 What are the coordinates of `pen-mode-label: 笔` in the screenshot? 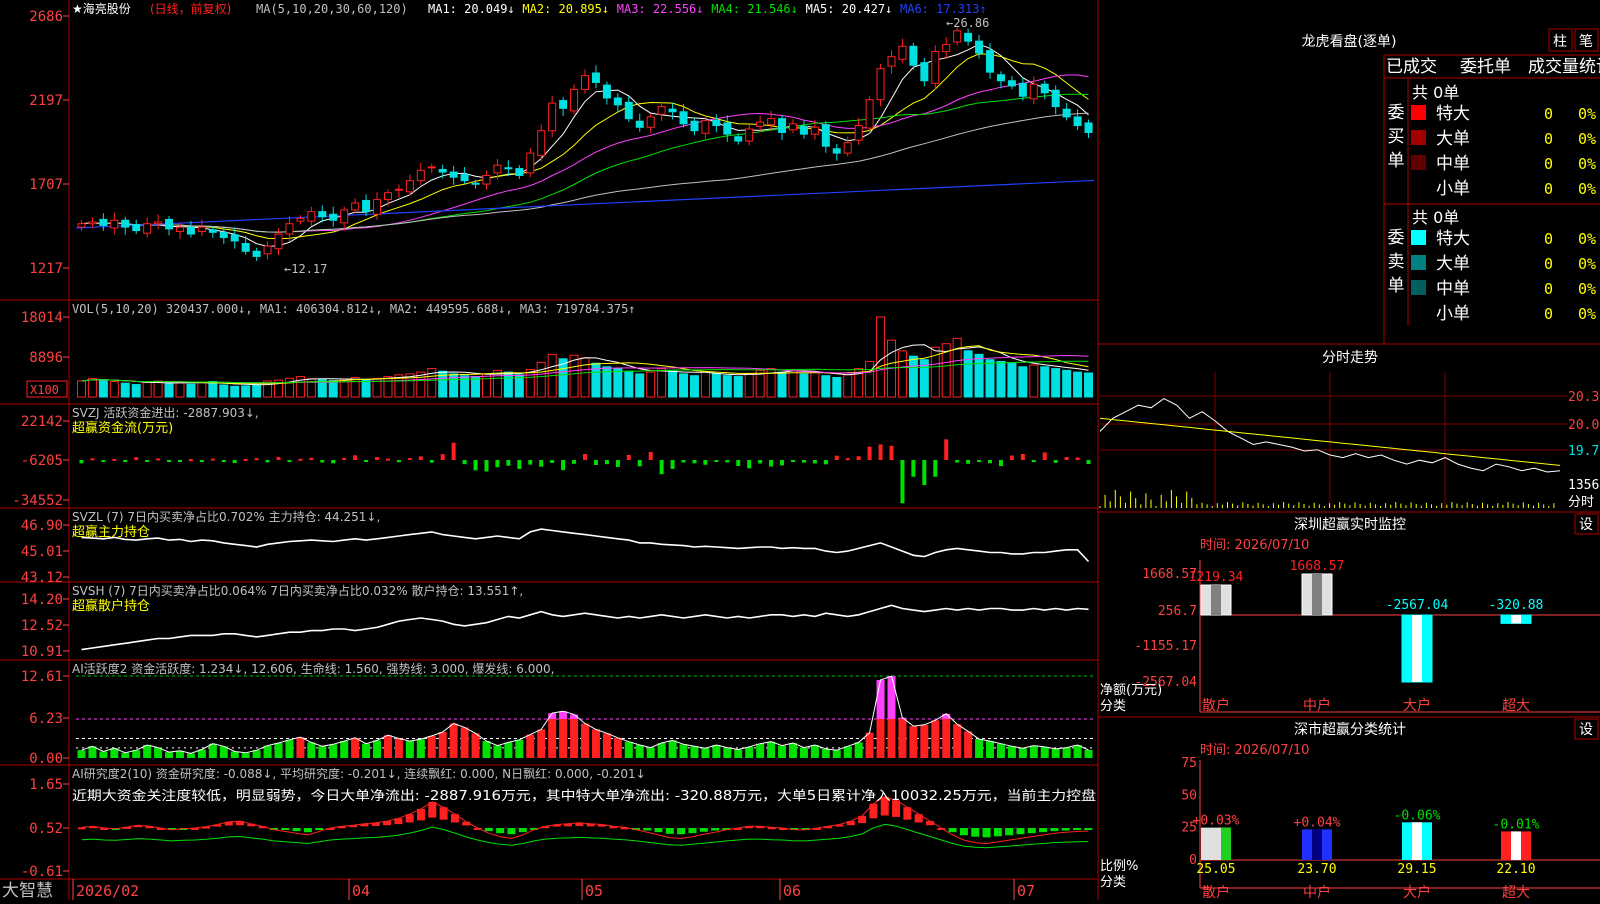 It's located at (1586, 42).